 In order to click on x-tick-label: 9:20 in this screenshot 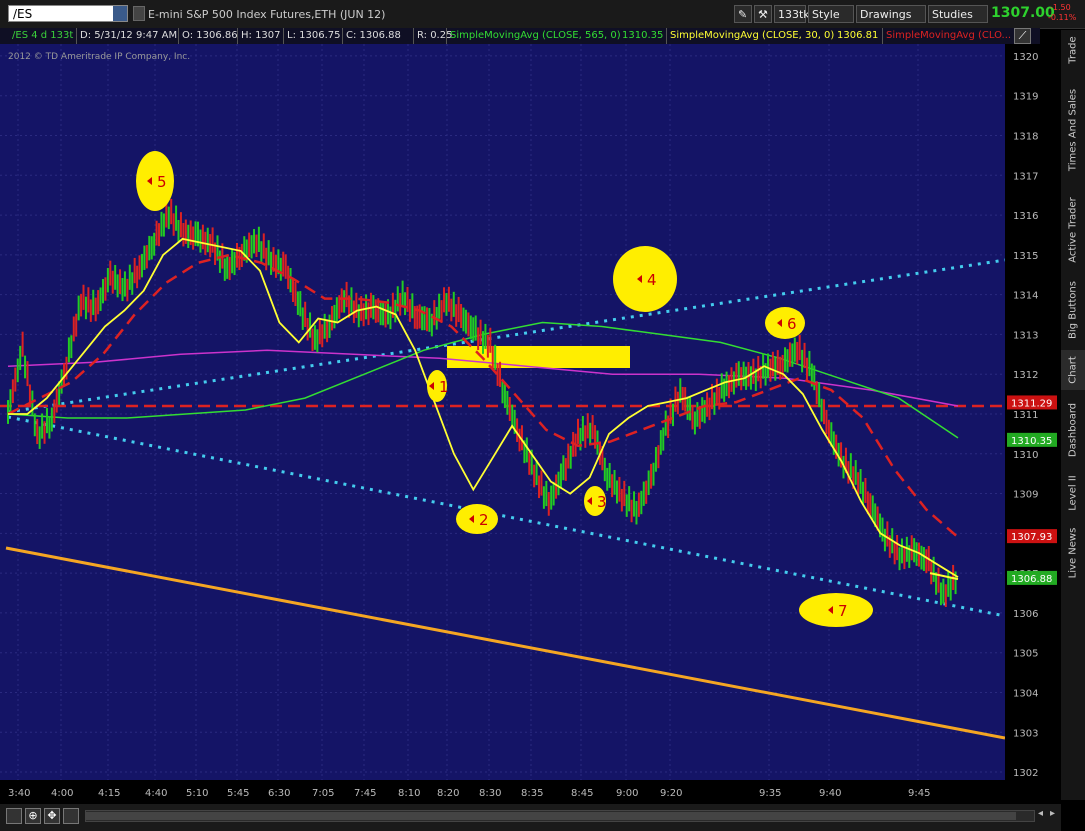, I will do `click(671, 793)`.